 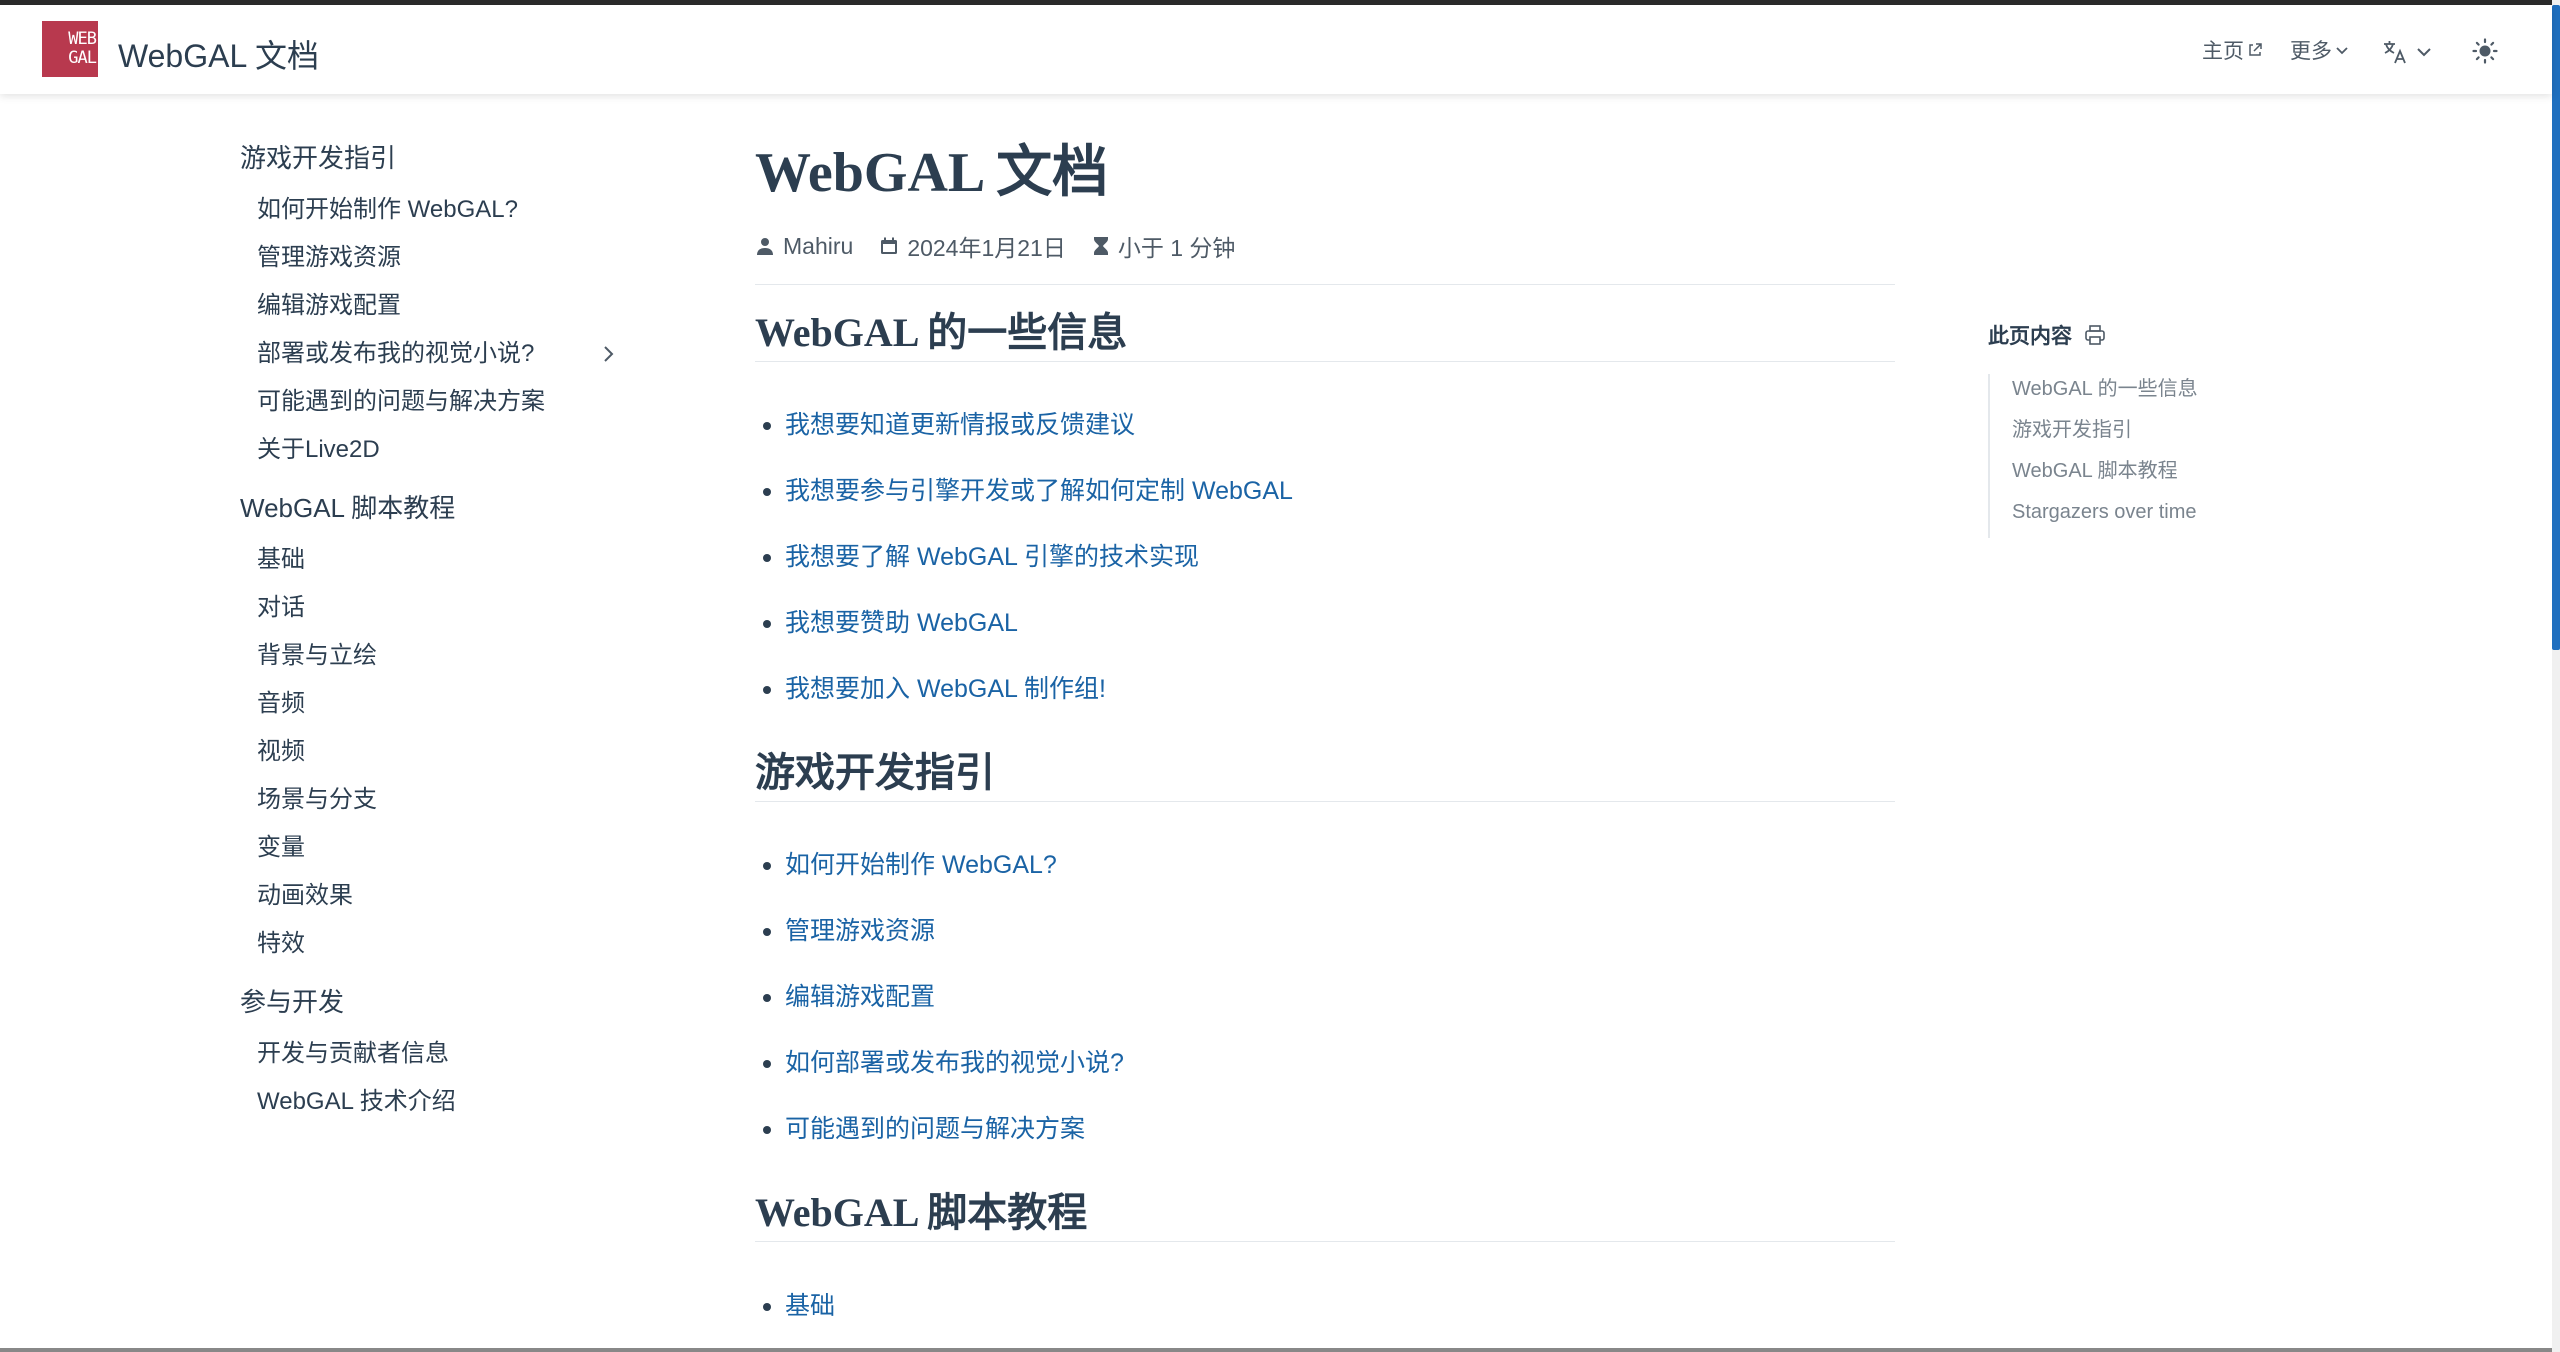 I want to click on link-list: 基础, so click(x=1325, y=1309).